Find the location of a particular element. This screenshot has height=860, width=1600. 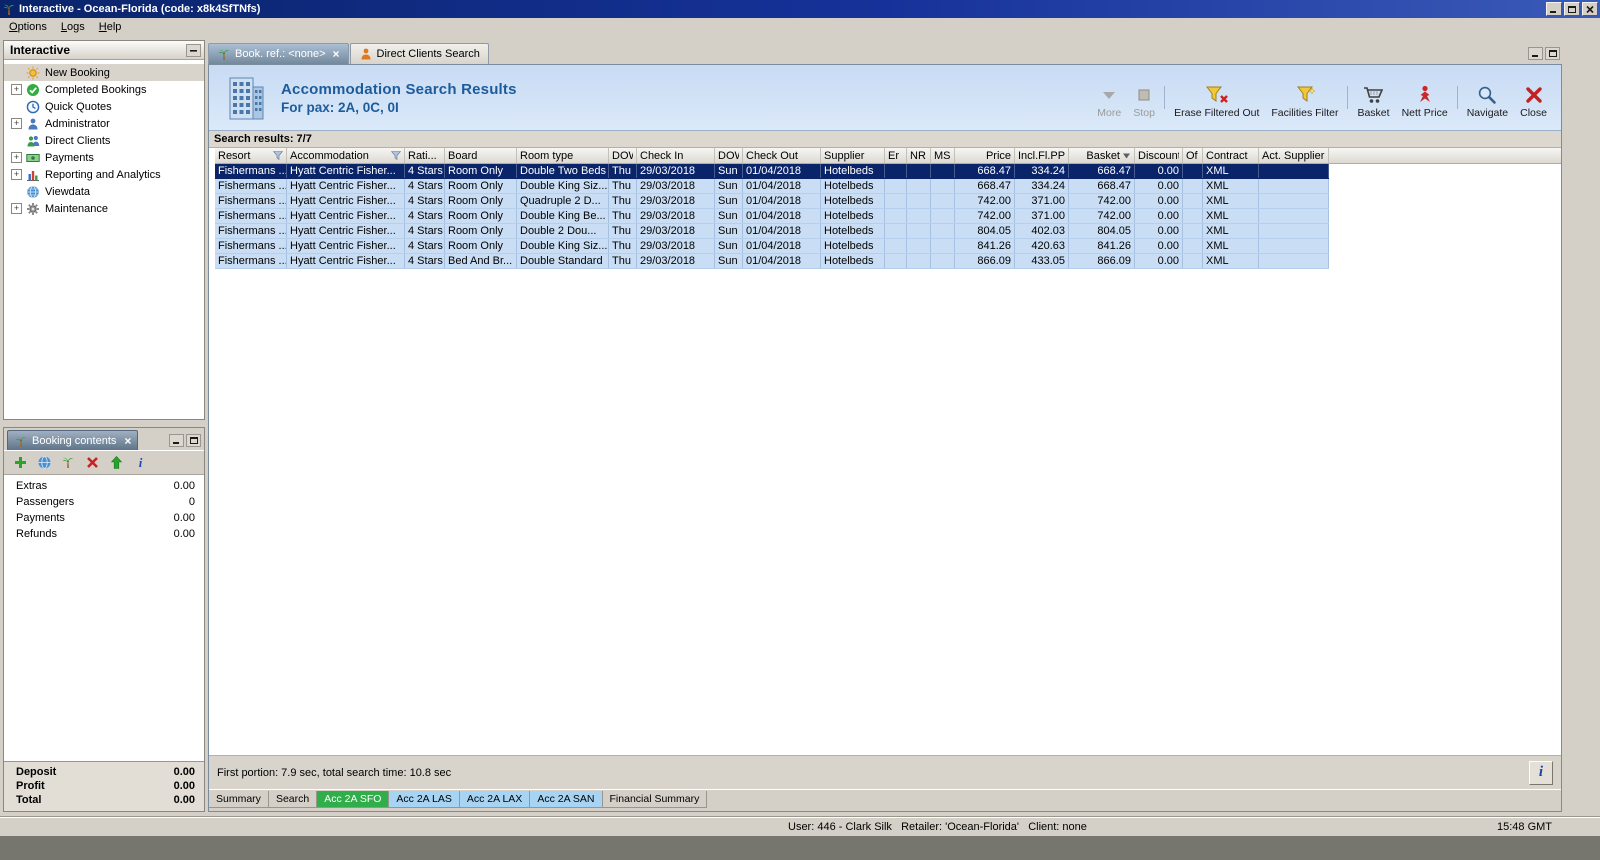

collapse-panel-button is located at coordinates (193, 50).